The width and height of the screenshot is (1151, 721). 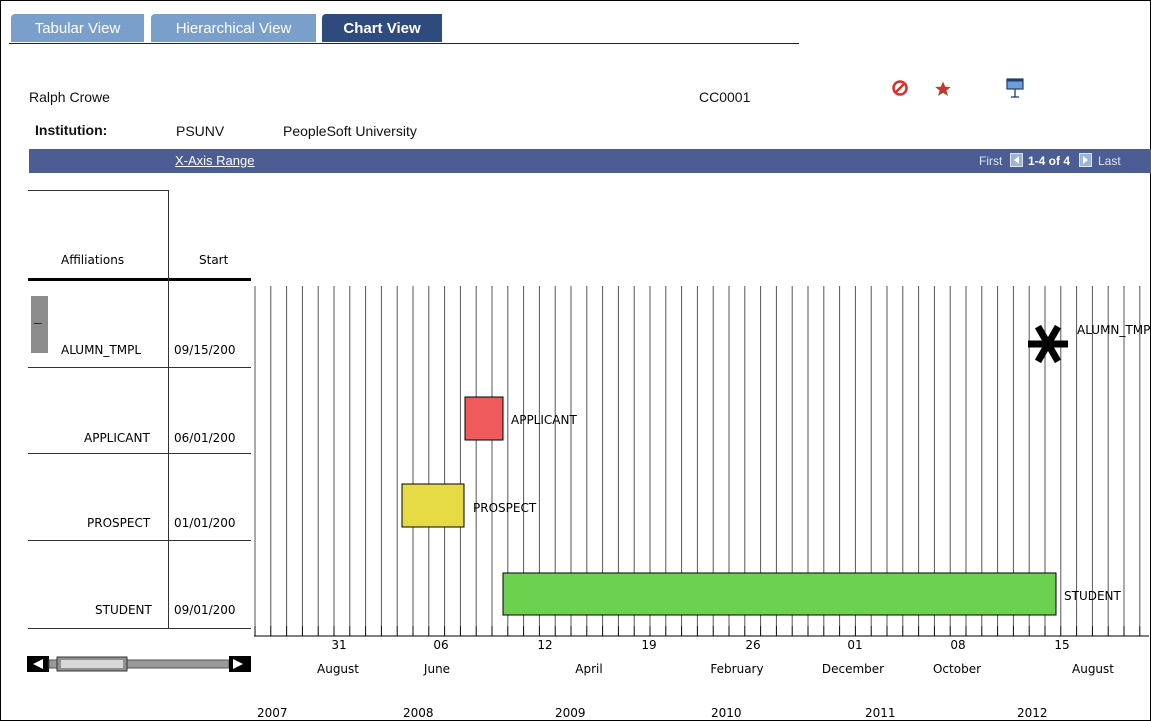 What do you see at coordinates (205, 350) in the screenshot?
I see `start-cell: 09/15/200` at bounding box center [205, 350].